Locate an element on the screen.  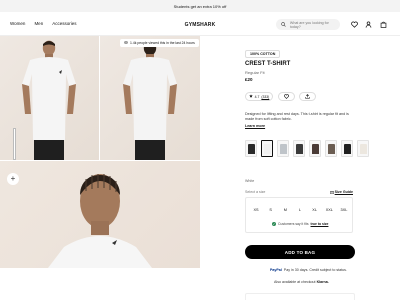
ruler-icon is located at coordinates (331, 192).